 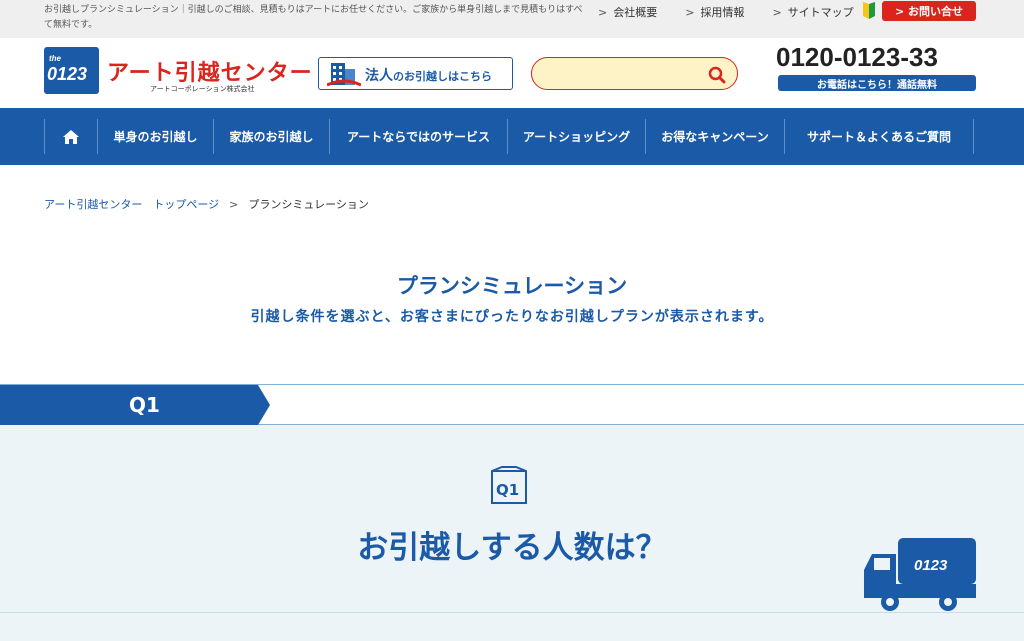 What do you see at coordinates (626, 74) in the screenshot?
I see `search-input` at bounding box center [626, 74].